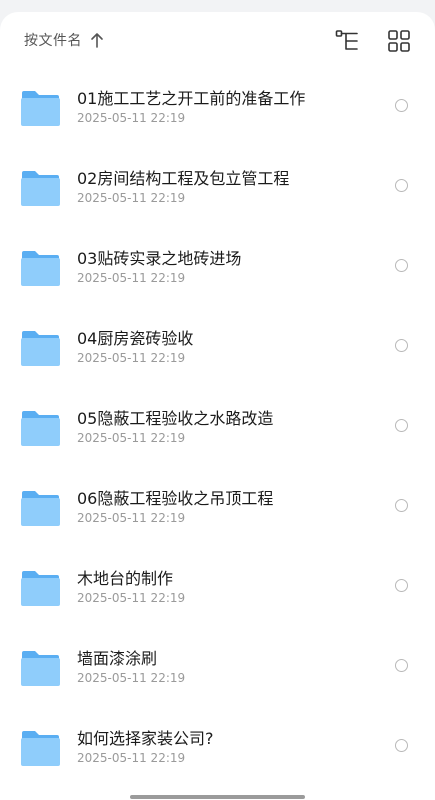 This screenshot has height=800, width=435. Describe the element at coordinates (135, 338) in the screenshot. I see `item-name: 04厨房瓷砖验收` at that location.